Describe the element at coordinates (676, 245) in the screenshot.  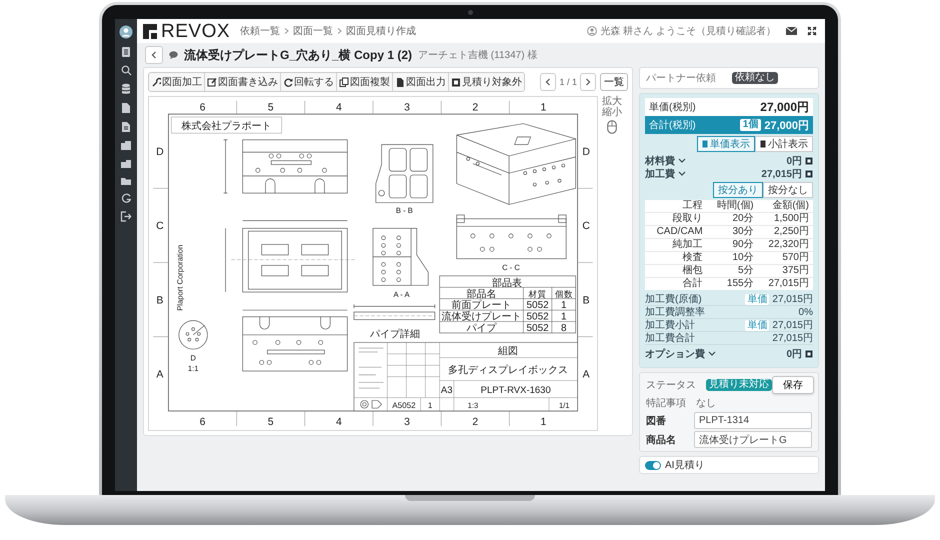
I see `table-cell: 純加工` at that location.